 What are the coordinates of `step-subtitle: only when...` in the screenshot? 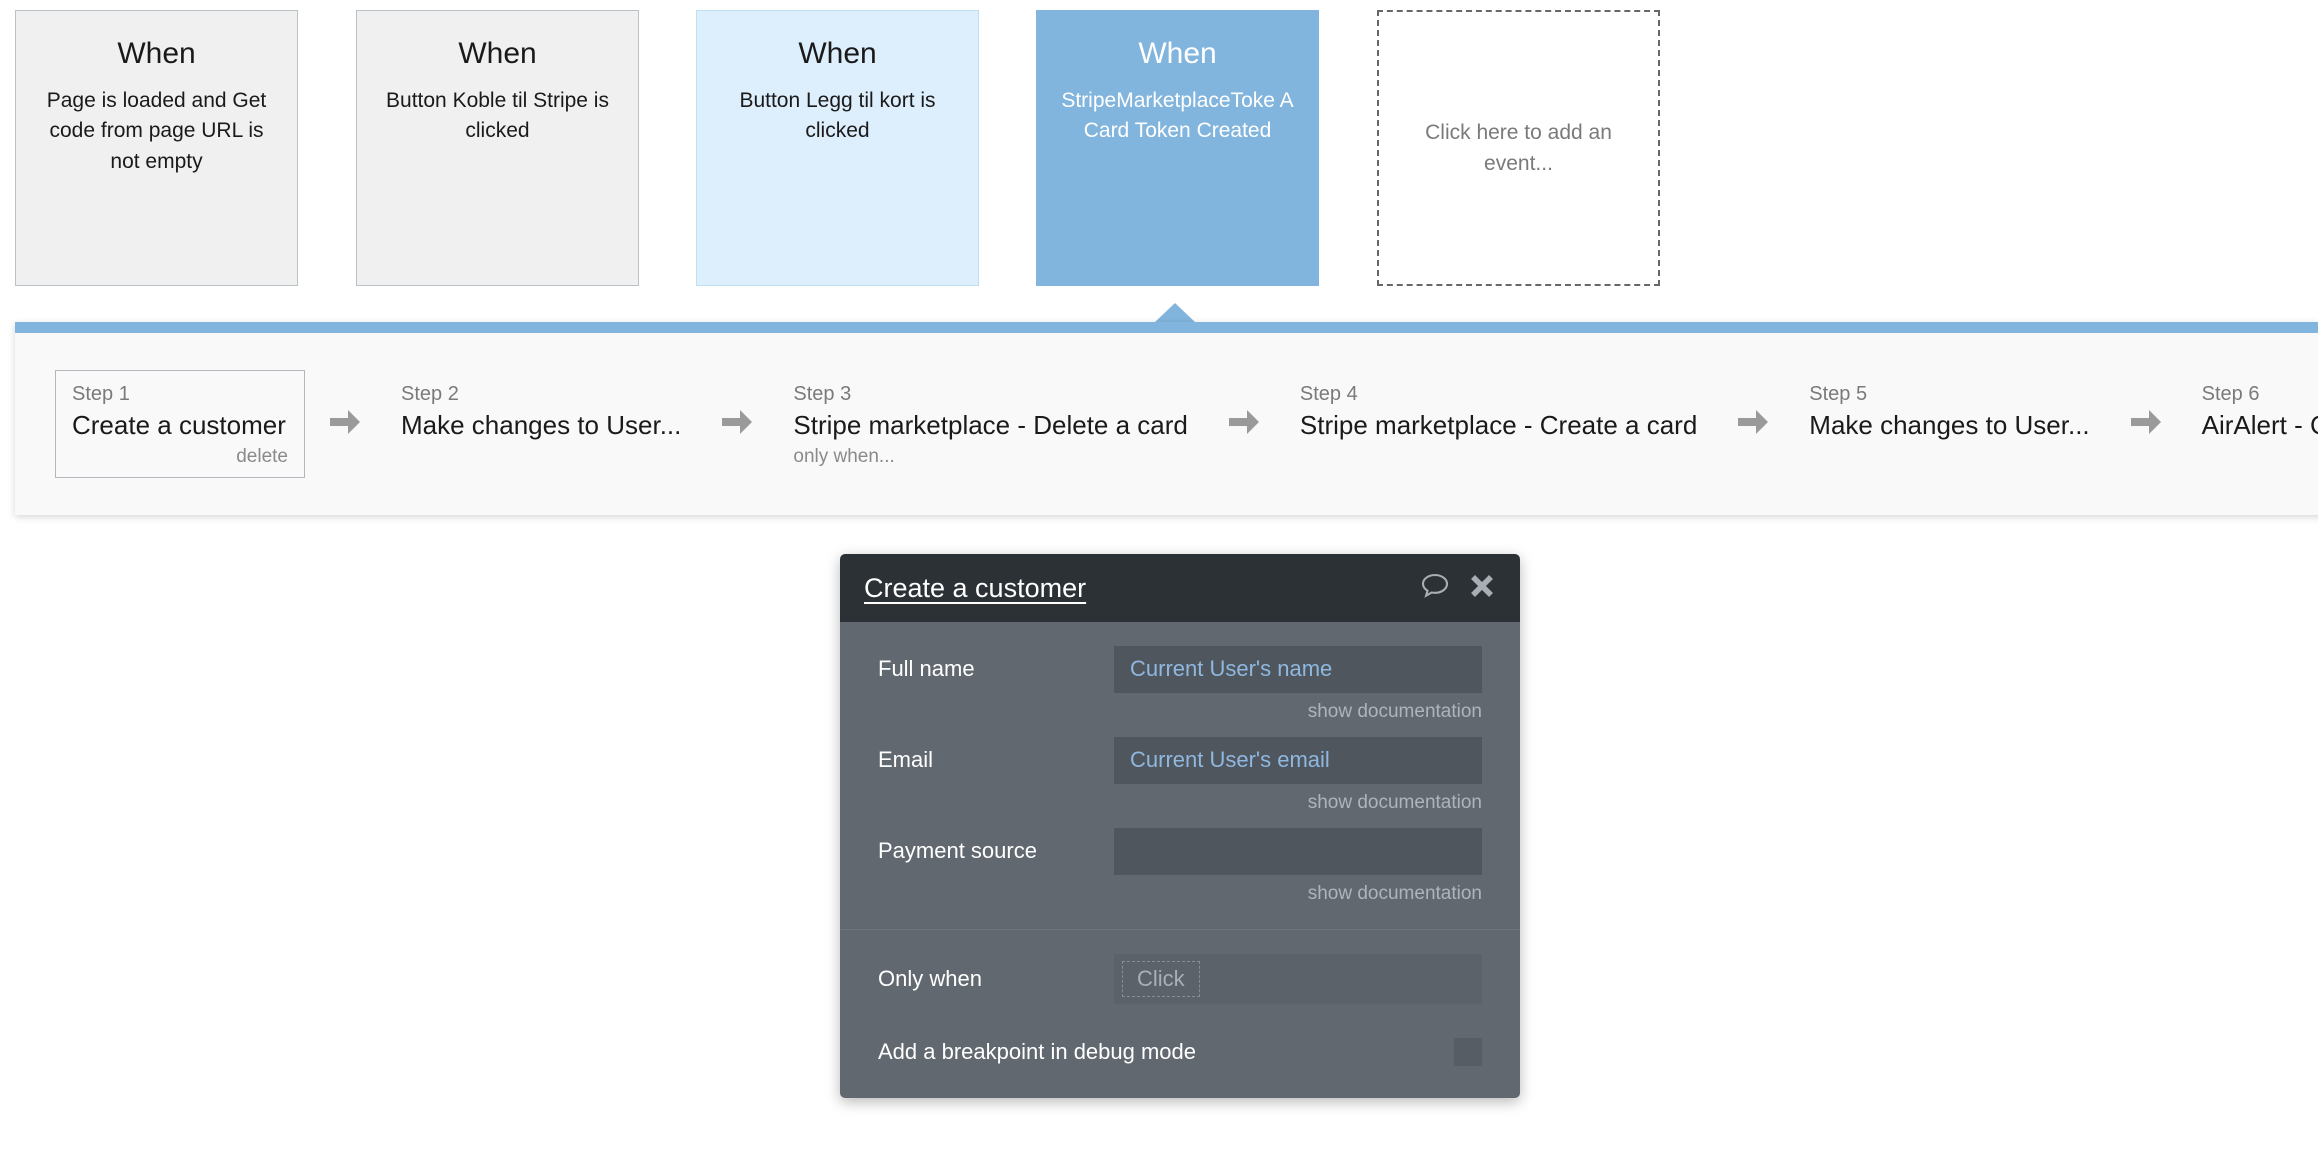 It's located at (844, 456).